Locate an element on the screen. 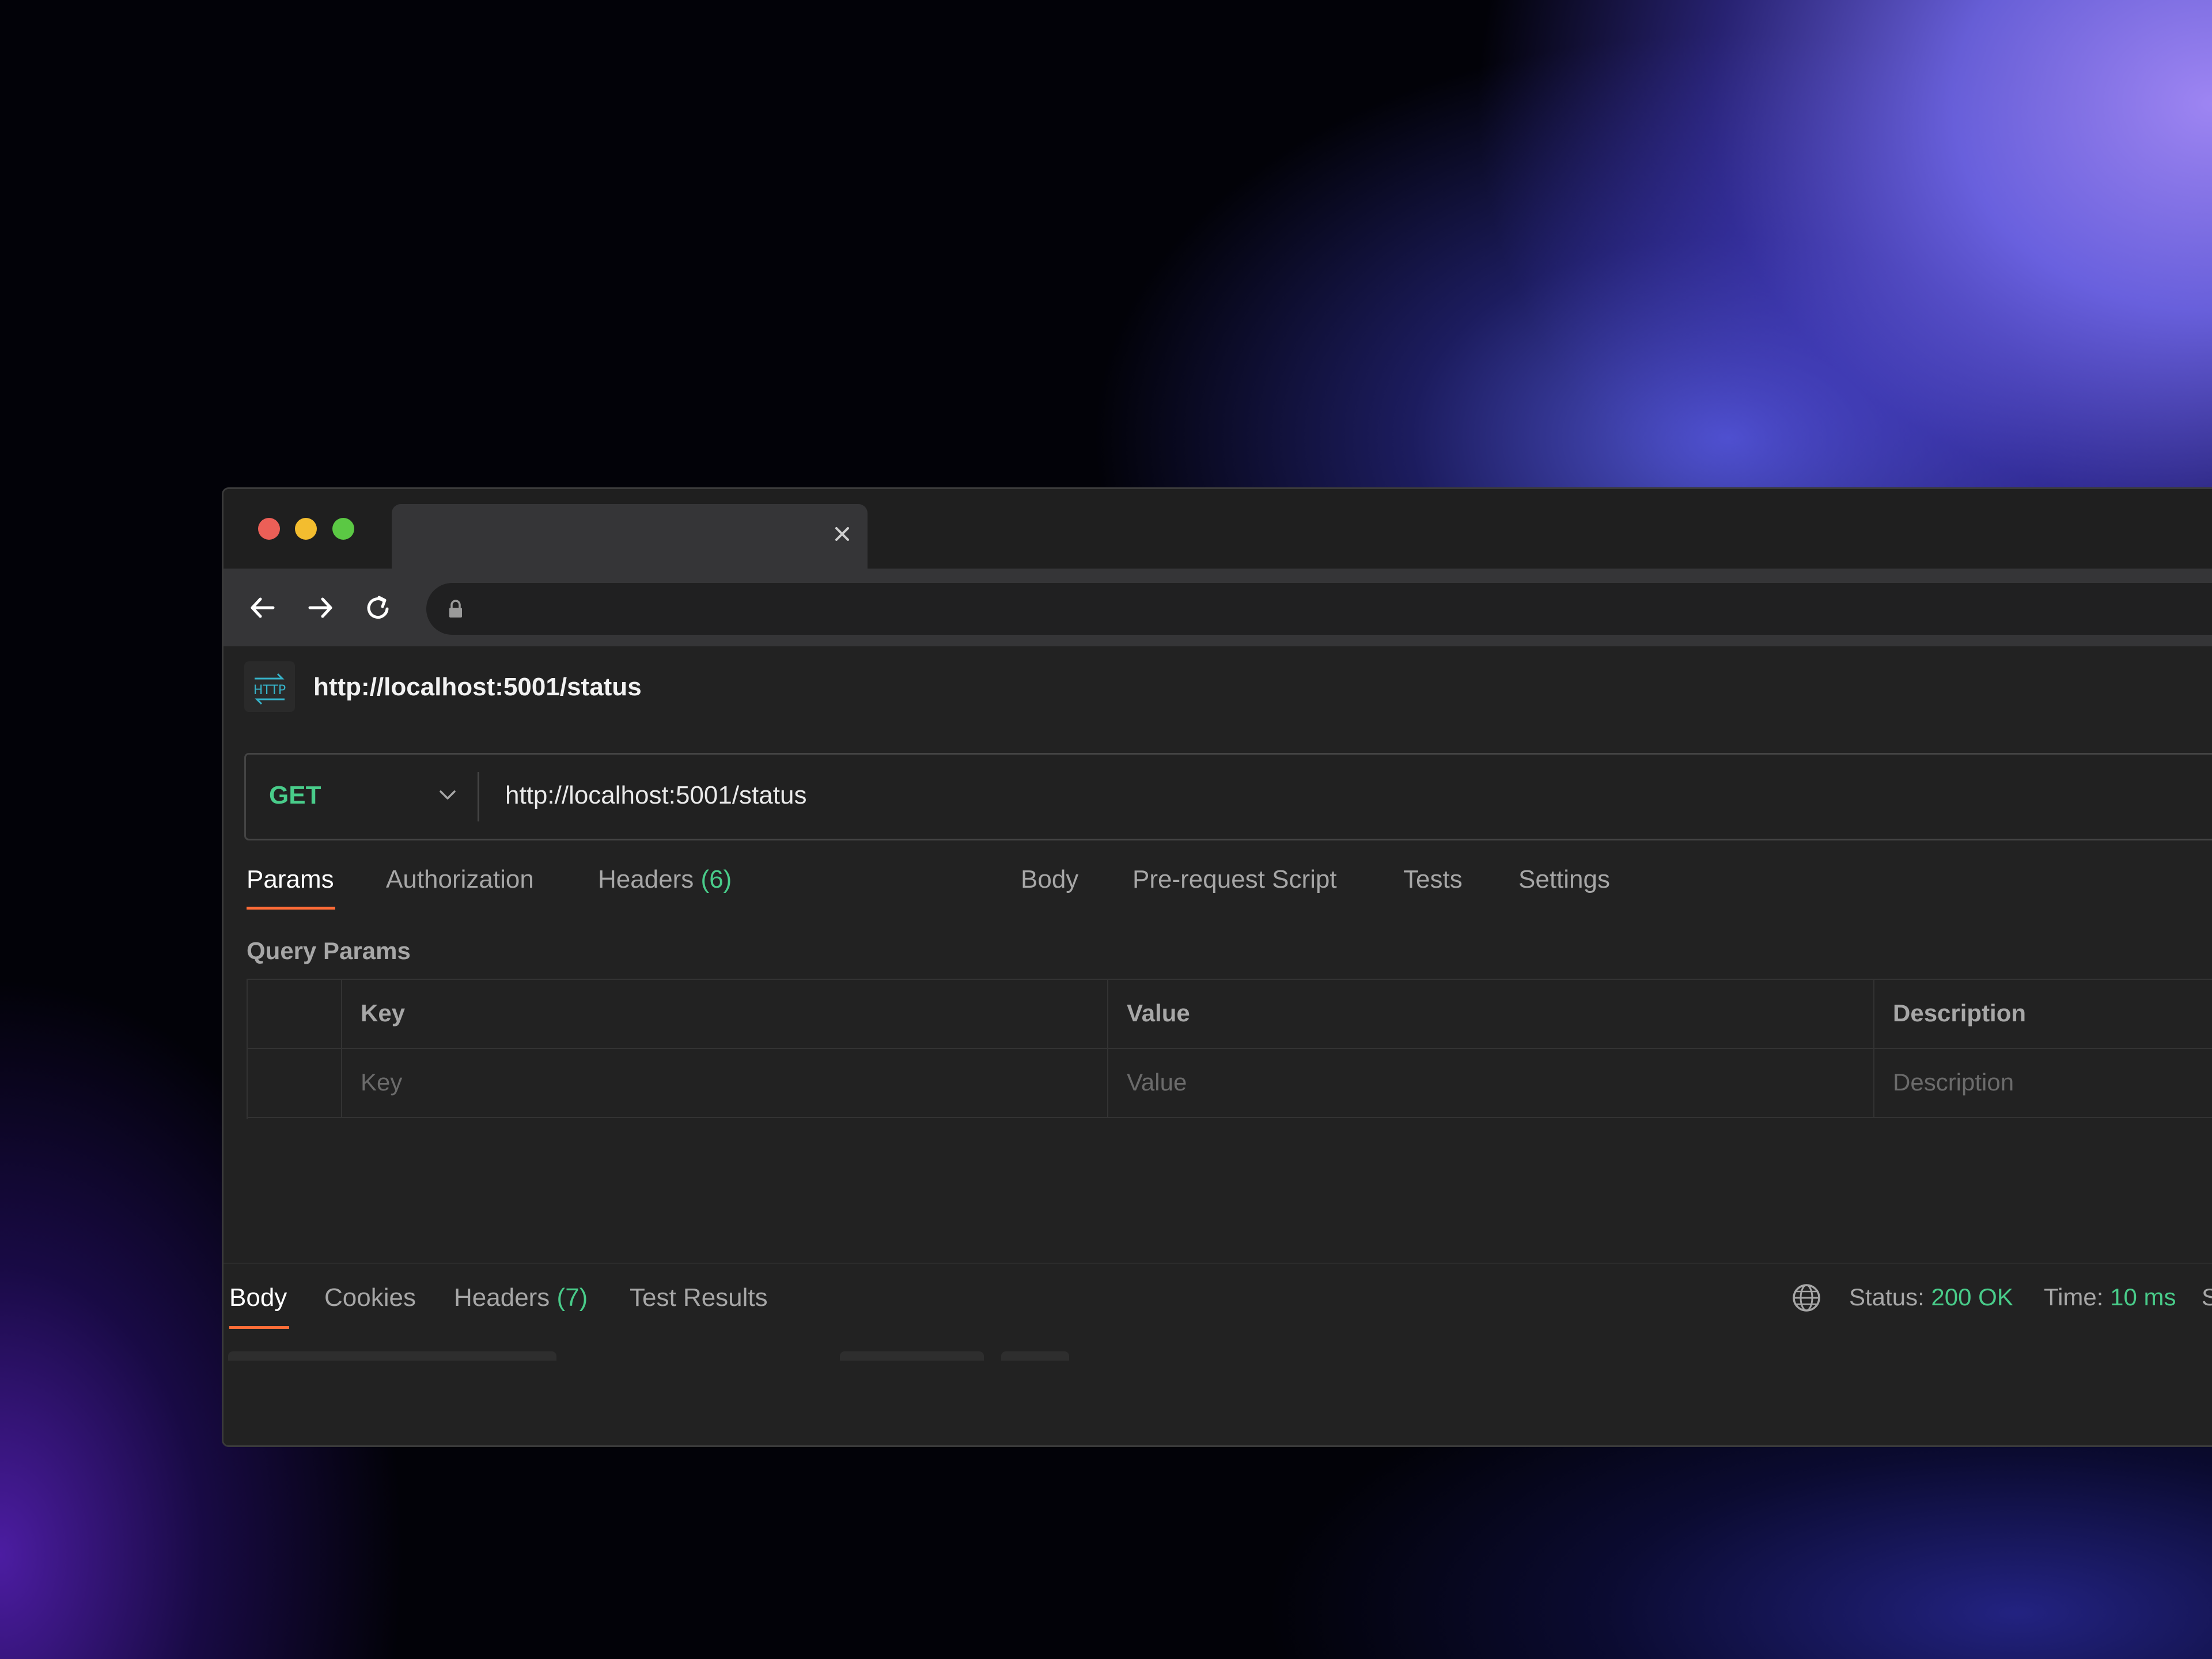 The height and width of the screenshot is (1659, 2212). url-divider is located at coordinates (478, 796).